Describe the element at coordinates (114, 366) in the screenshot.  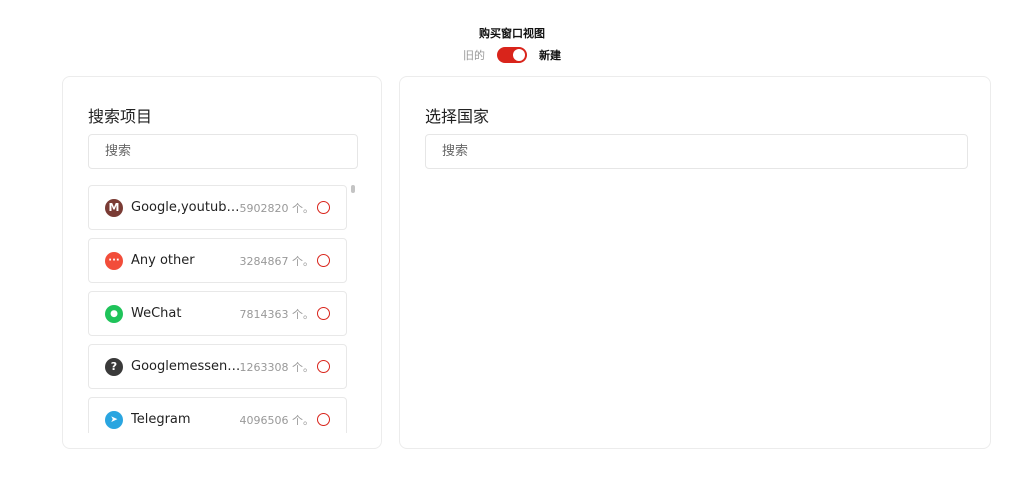
I see `question-icon: ?` at that location.